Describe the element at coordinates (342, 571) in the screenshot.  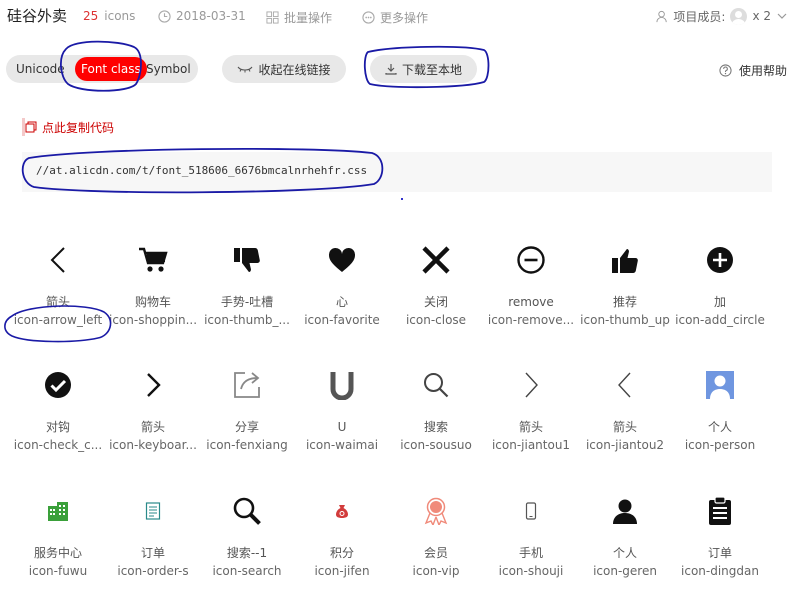
I see `icon-class-name: icon-jifen` at that location.